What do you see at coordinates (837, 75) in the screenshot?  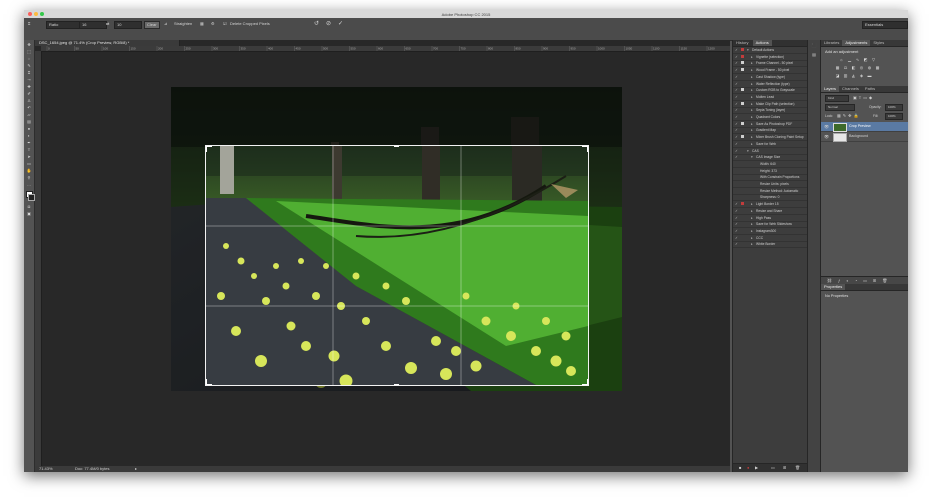 I see `invert-icon: ◪` at bounding box center [837, 75].